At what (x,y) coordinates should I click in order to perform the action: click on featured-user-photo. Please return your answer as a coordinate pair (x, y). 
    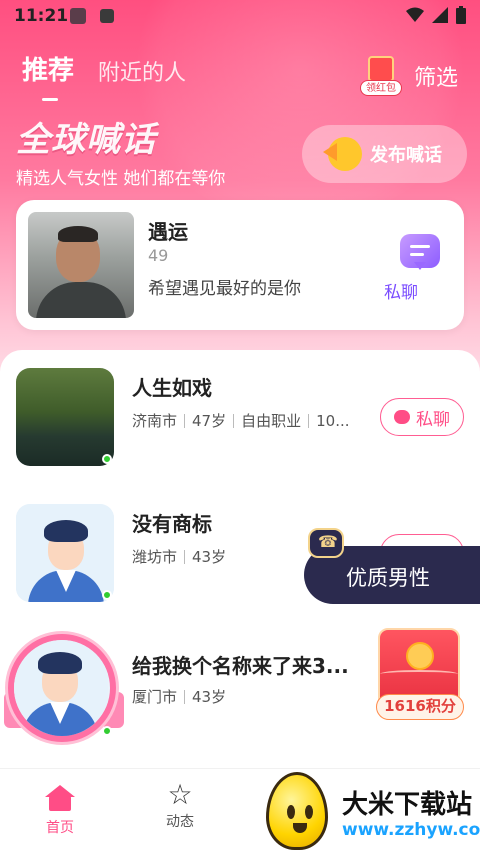
    Looking at the image, I should click on (81, 265).